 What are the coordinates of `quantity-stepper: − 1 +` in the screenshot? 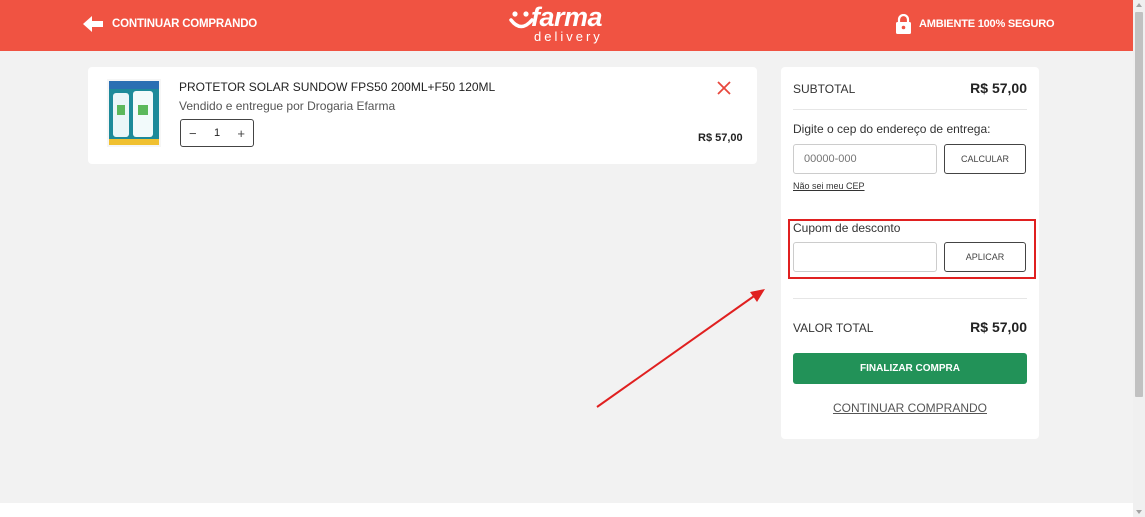 It's located at (217, 133).